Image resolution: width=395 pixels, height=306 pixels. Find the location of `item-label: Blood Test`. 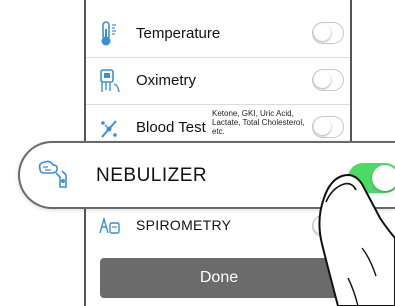

item-label: Blood Test is located at coordinates (171, 127).